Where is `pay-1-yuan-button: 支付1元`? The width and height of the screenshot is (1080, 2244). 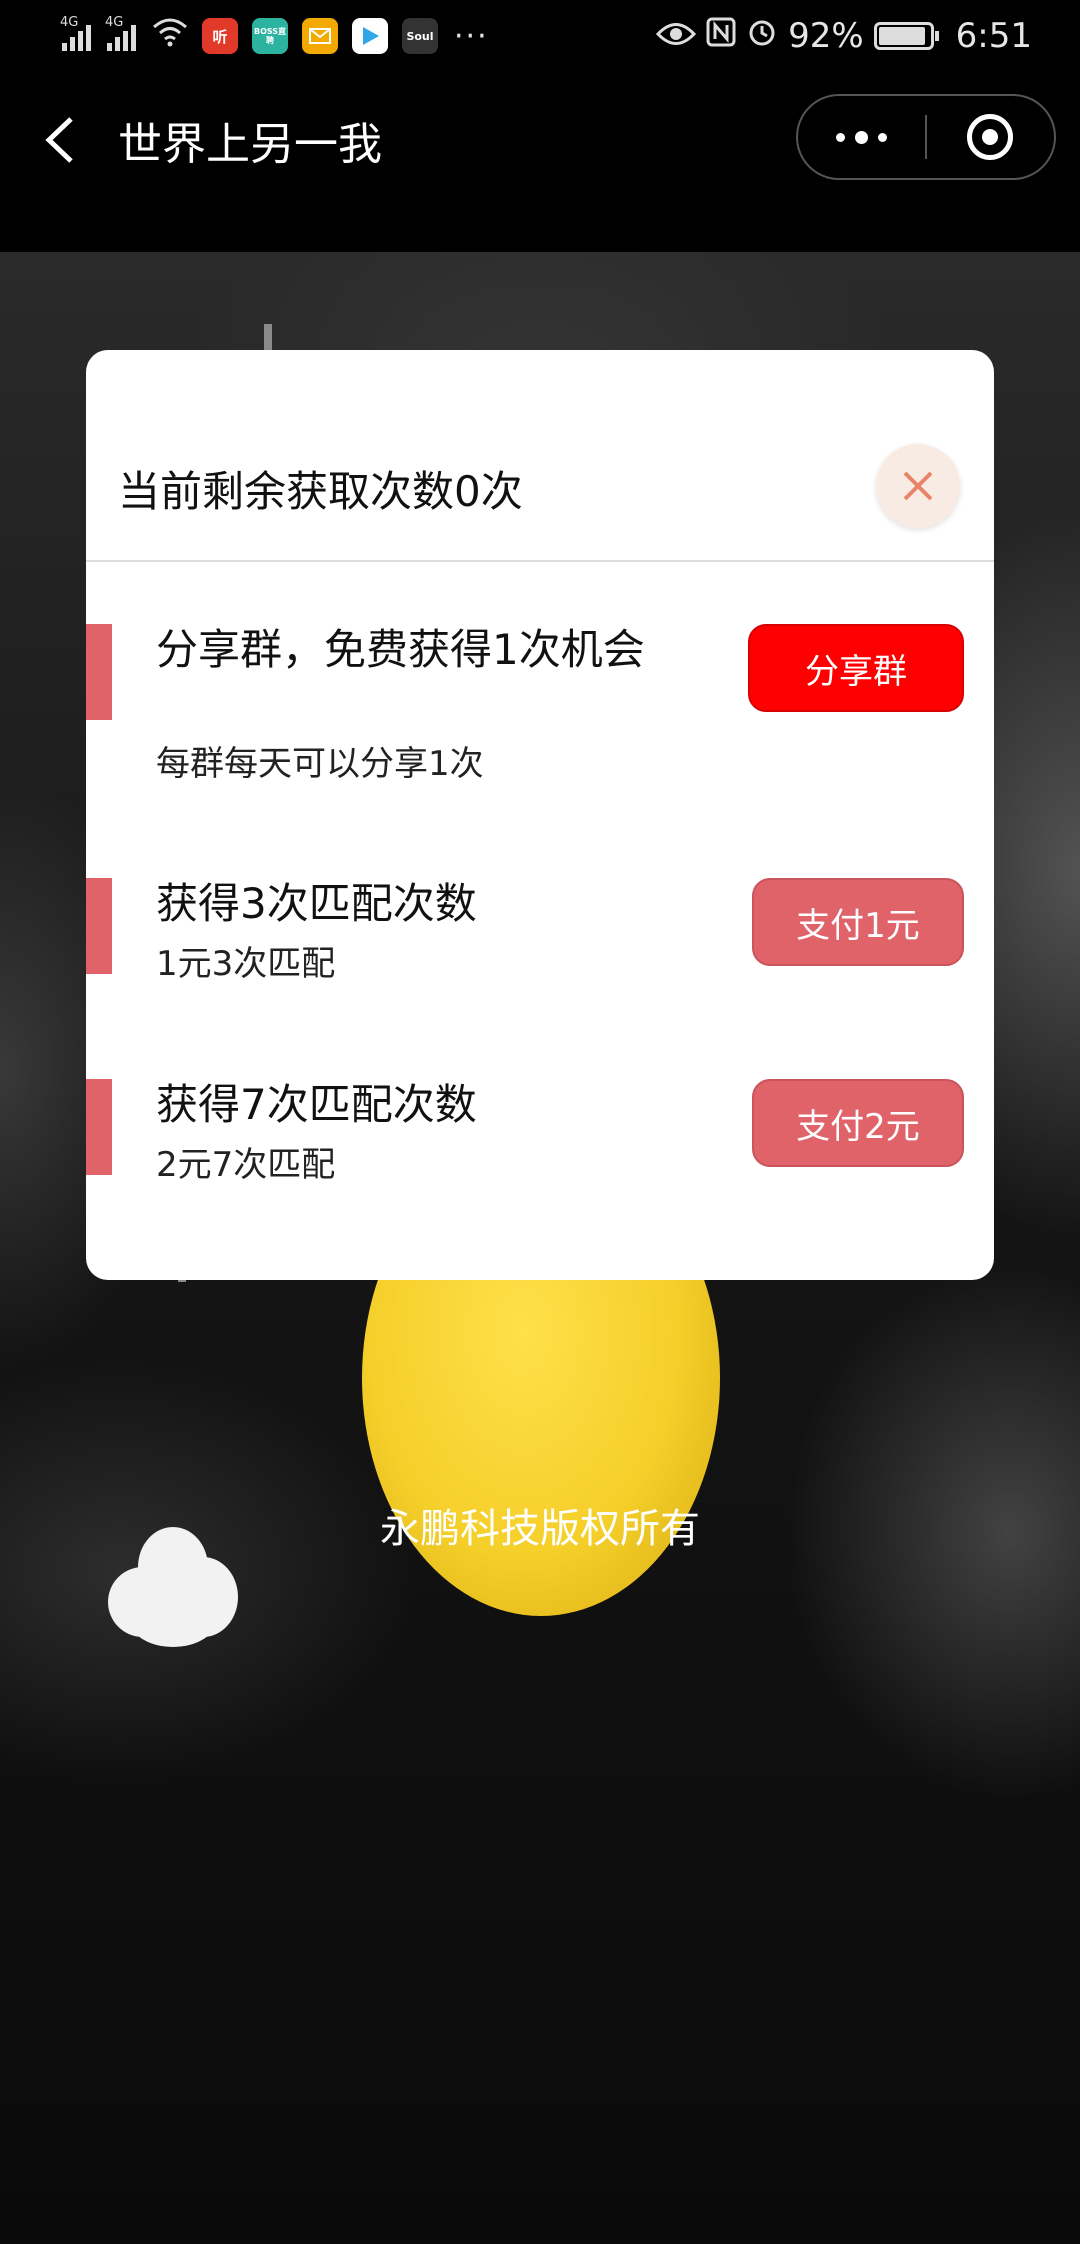
pay-1-yuan-button: 支付1元 is located at coordinates (858, 922).